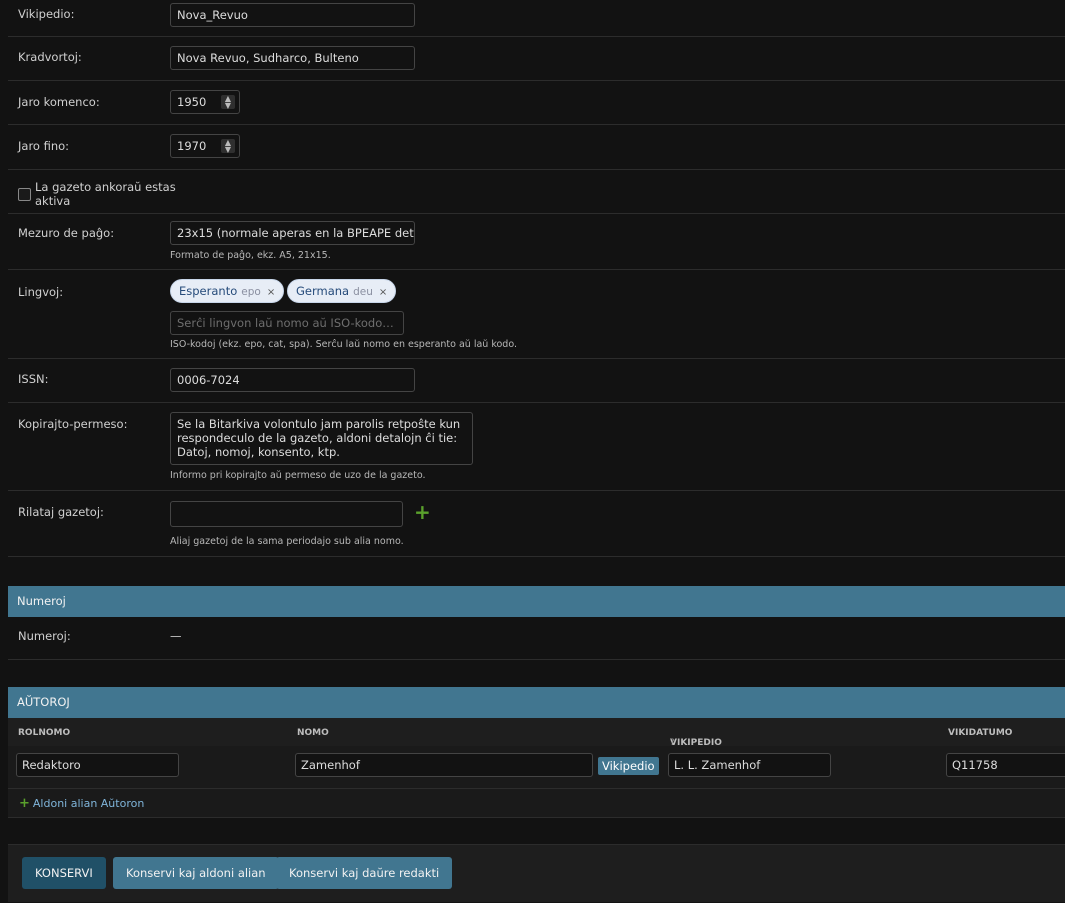  What do you see at coordinates (196, 873) in the screenshot?
I see `save-add-button: Konservi kaj aldoni alian` at bounding box center [196, 873].